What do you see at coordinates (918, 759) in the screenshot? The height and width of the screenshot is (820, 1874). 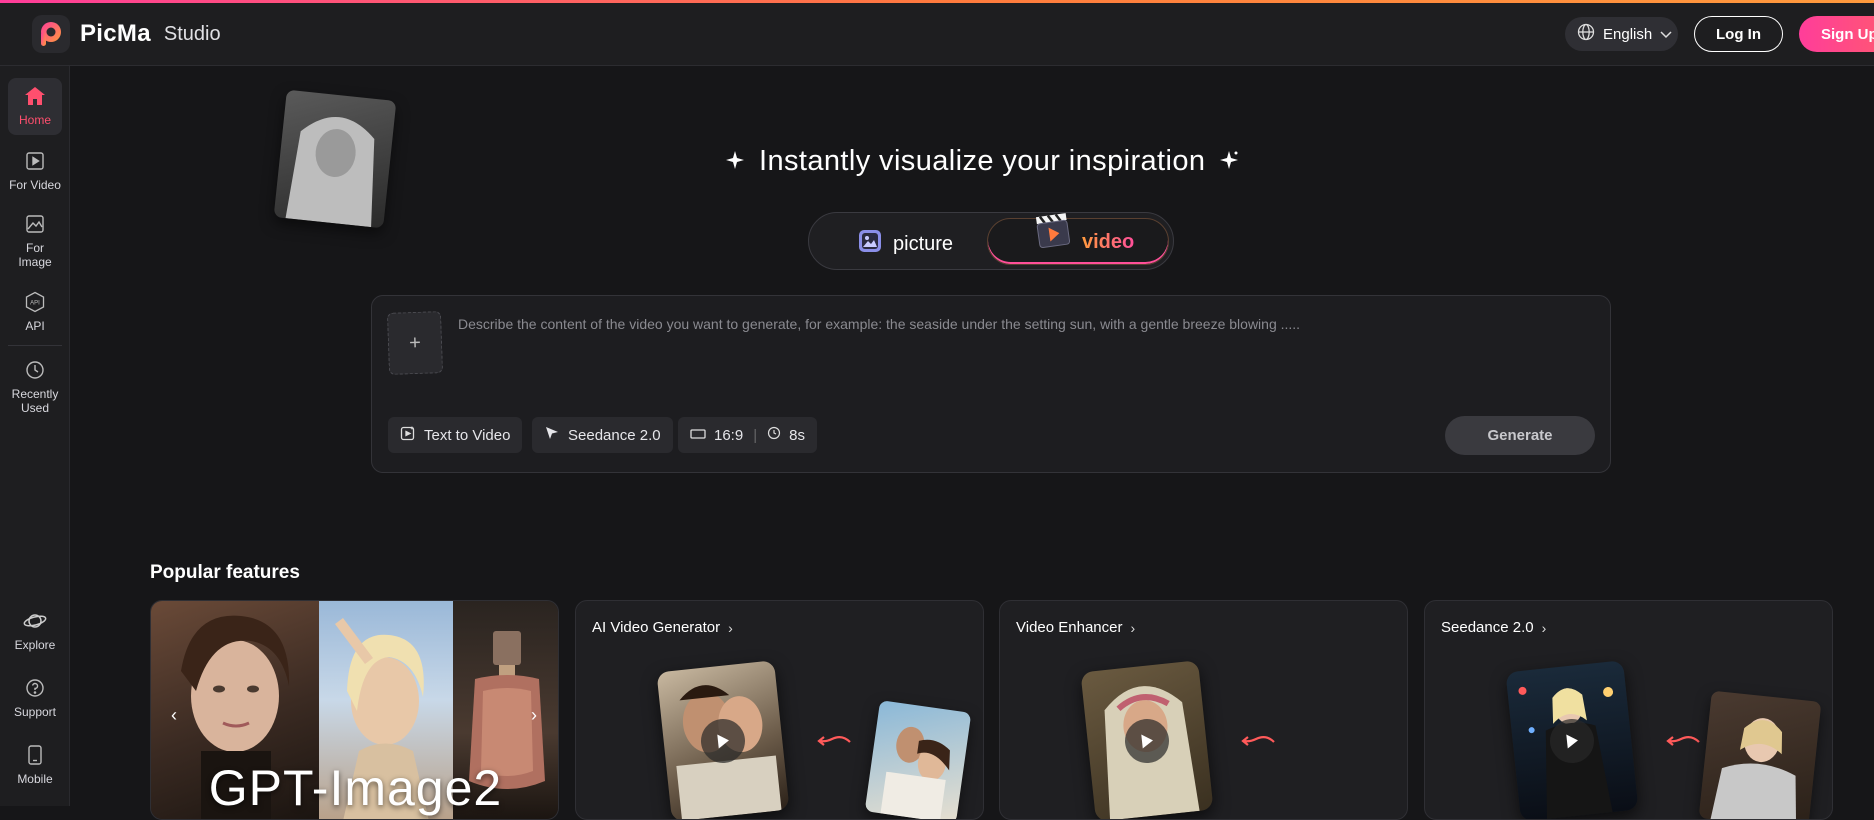 I see `couple-photo-thumbnail` at bounding box center [918, 759].